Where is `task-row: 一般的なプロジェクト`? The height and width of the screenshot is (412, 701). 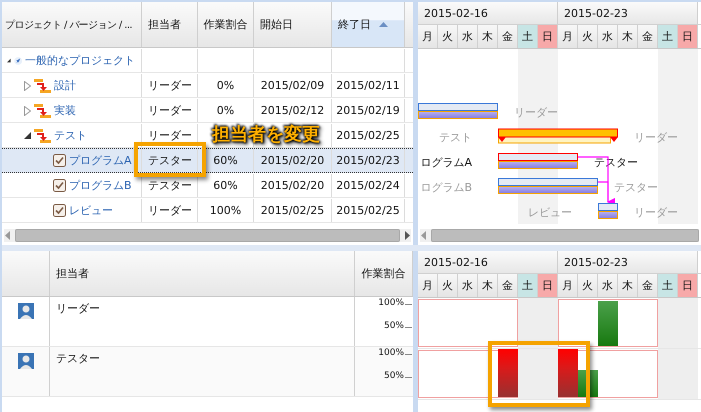
task-row: 一般的なプロジェクト is located at coordinates (207, 60).